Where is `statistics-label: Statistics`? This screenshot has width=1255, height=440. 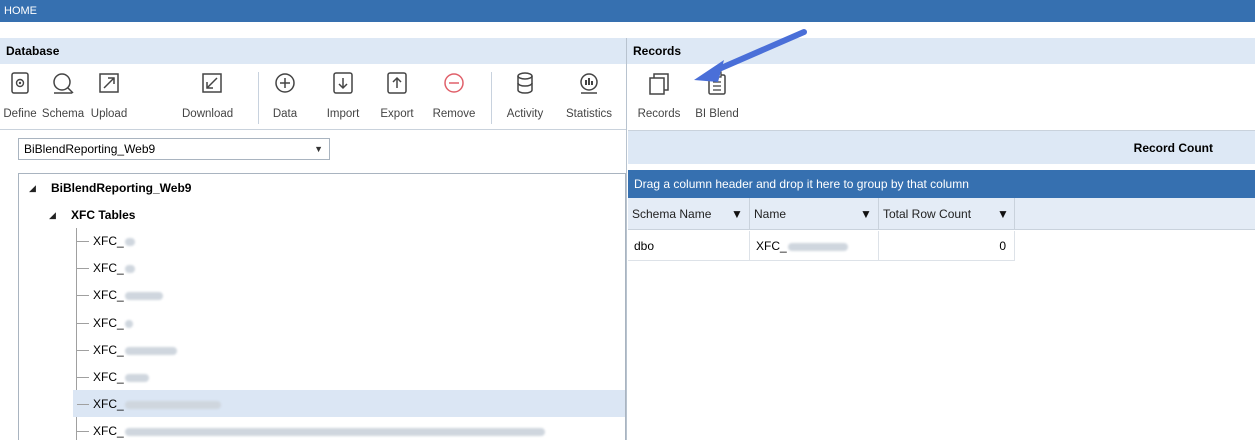 statistics-label: Statistics is located at coordinates (588, 114).